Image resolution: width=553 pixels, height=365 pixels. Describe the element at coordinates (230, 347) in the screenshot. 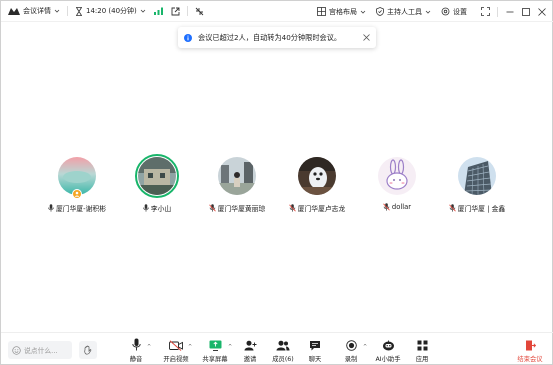

I see `share-options-chevron-icon: ^` at that location.